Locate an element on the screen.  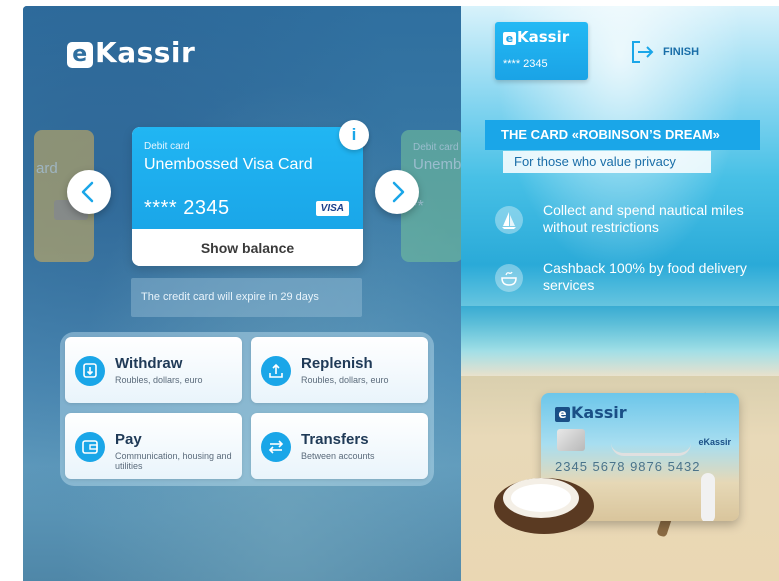
promo-card-logo: e Kassir is located at coordinates (591, 412).